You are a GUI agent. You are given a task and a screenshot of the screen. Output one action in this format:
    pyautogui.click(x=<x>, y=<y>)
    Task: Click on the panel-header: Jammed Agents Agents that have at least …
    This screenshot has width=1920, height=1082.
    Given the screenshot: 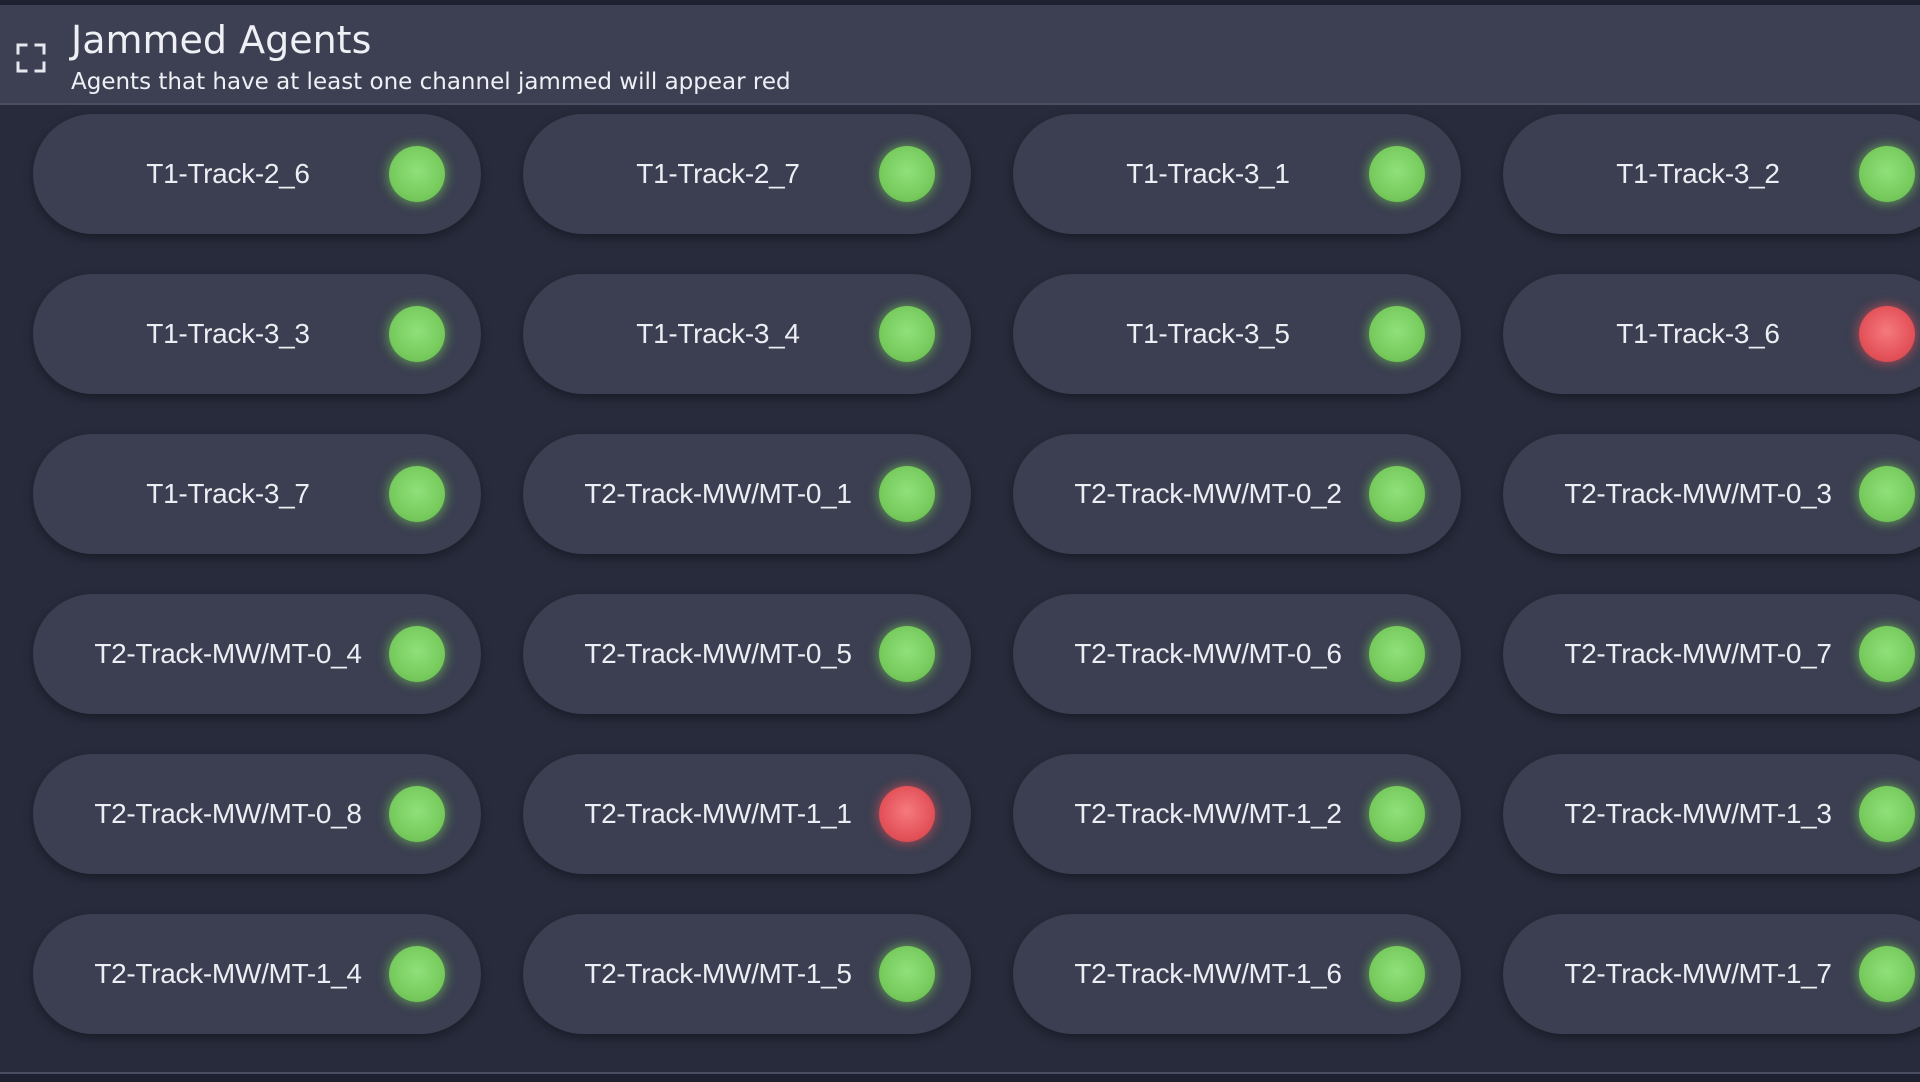 What is the action you would take?
    pyautogui.click(x=960, y=55)
    